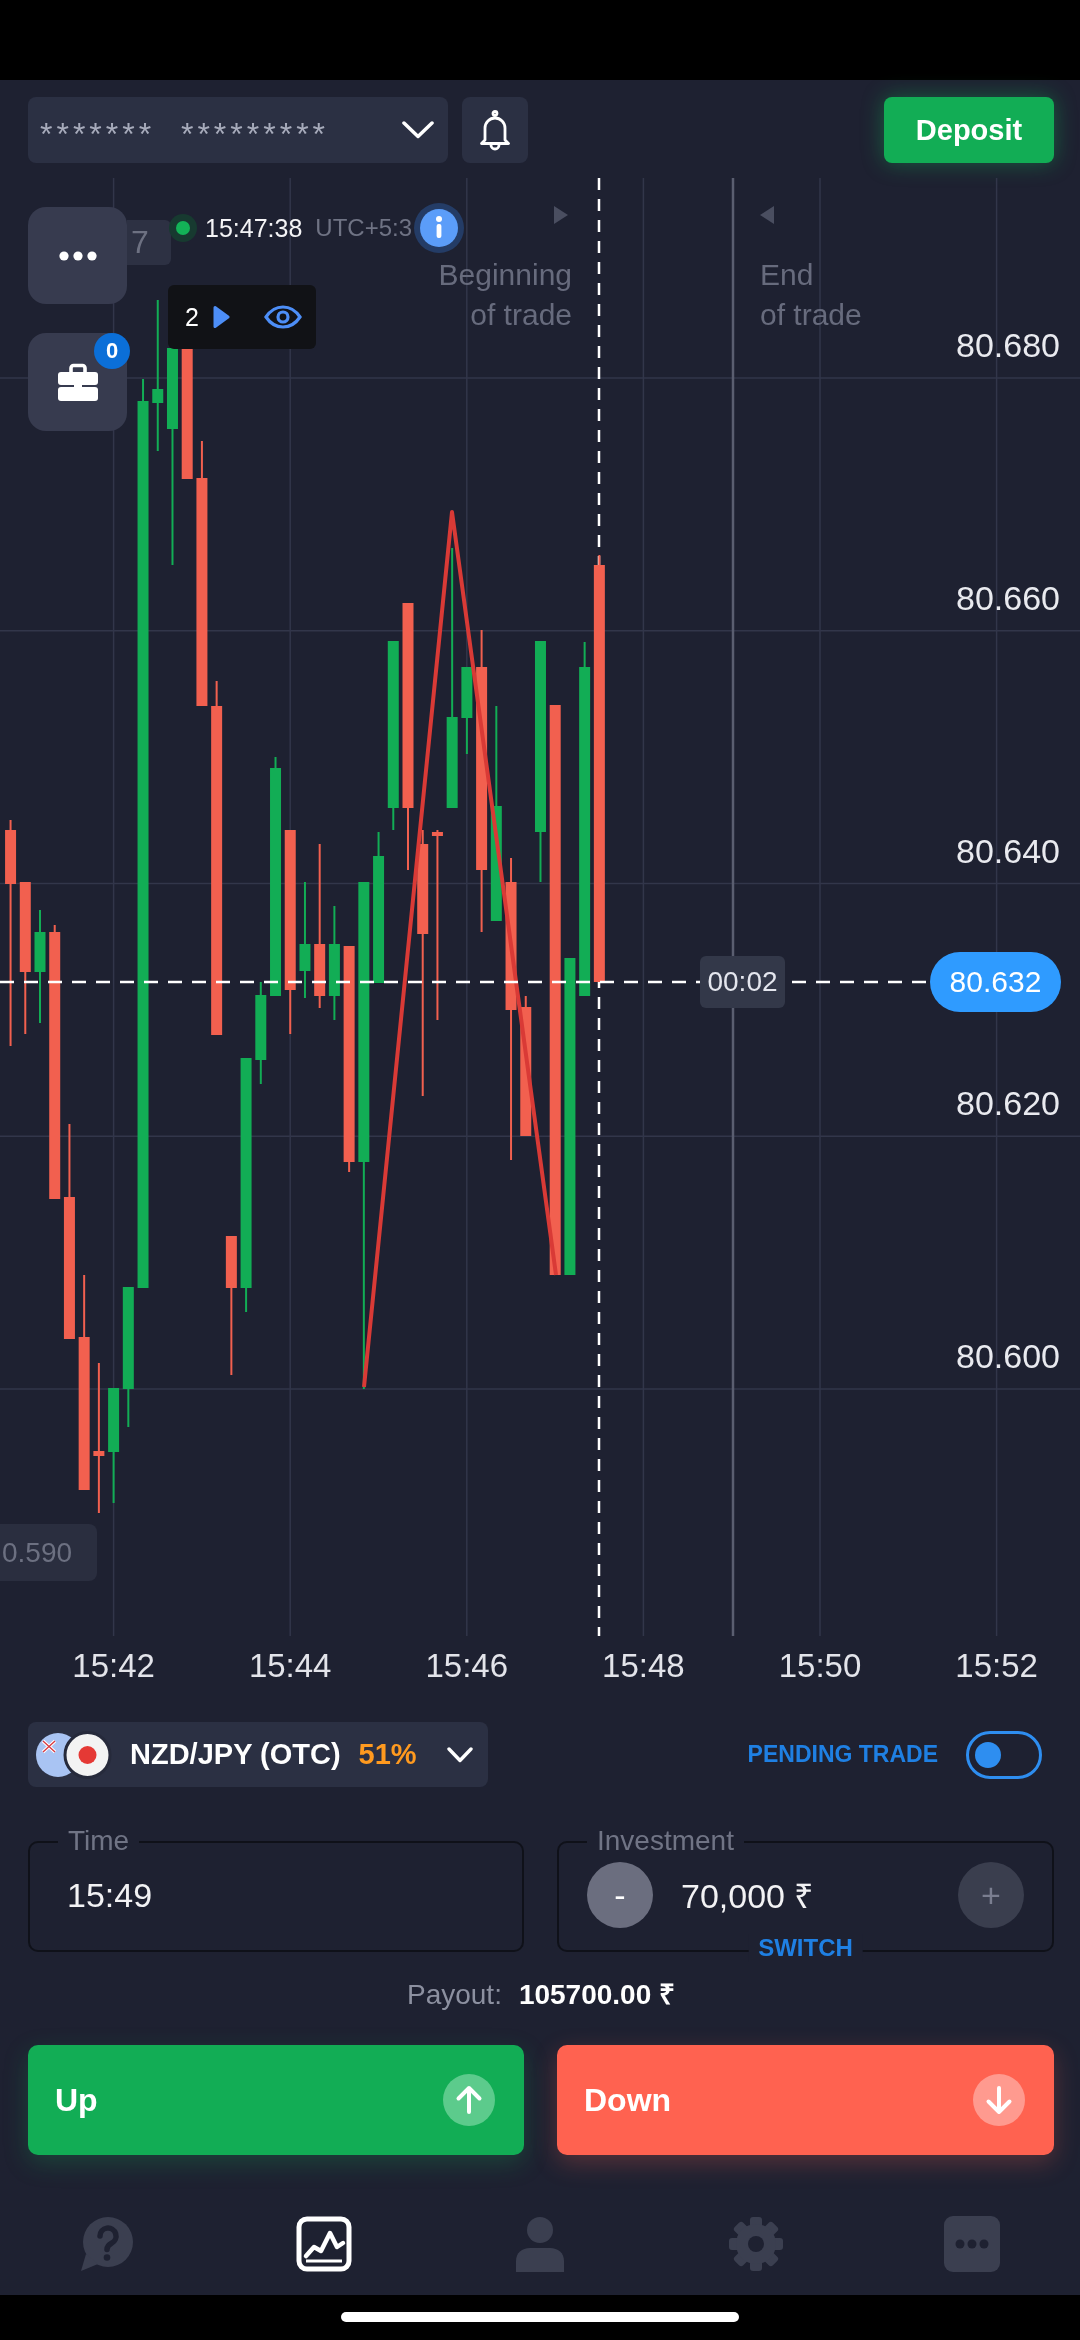 The height and width of the screenshot is (2340, 1080). I want to click on menu-button, so click(77, 255).